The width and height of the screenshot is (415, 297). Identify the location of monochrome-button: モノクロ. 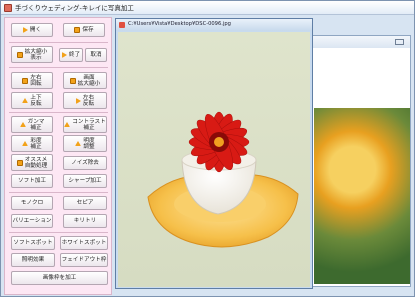
(32, 203).